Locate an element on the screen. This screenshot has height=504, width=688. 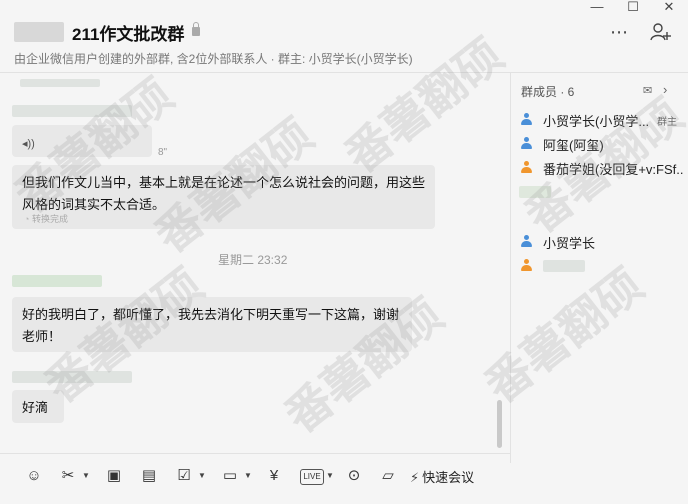
folder-icon: ▭ is located at coordinates (230, 476).